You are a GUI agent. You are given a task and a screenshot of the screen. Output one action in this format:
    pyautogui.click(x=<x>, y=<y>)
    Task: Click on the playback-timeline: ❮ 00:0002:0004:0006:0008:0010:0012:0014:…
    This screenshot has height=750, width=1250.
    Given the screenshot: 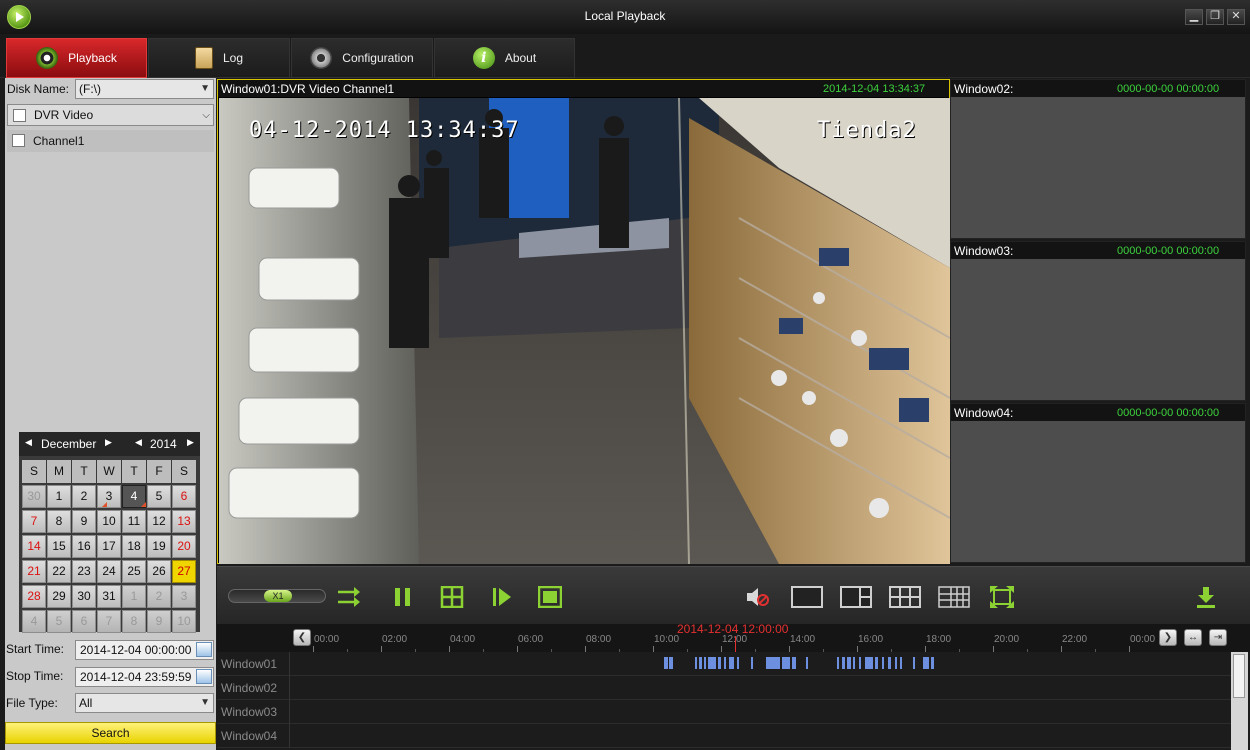 What is the action you would take?
    pyautogui.click(x=733, y=686)
    